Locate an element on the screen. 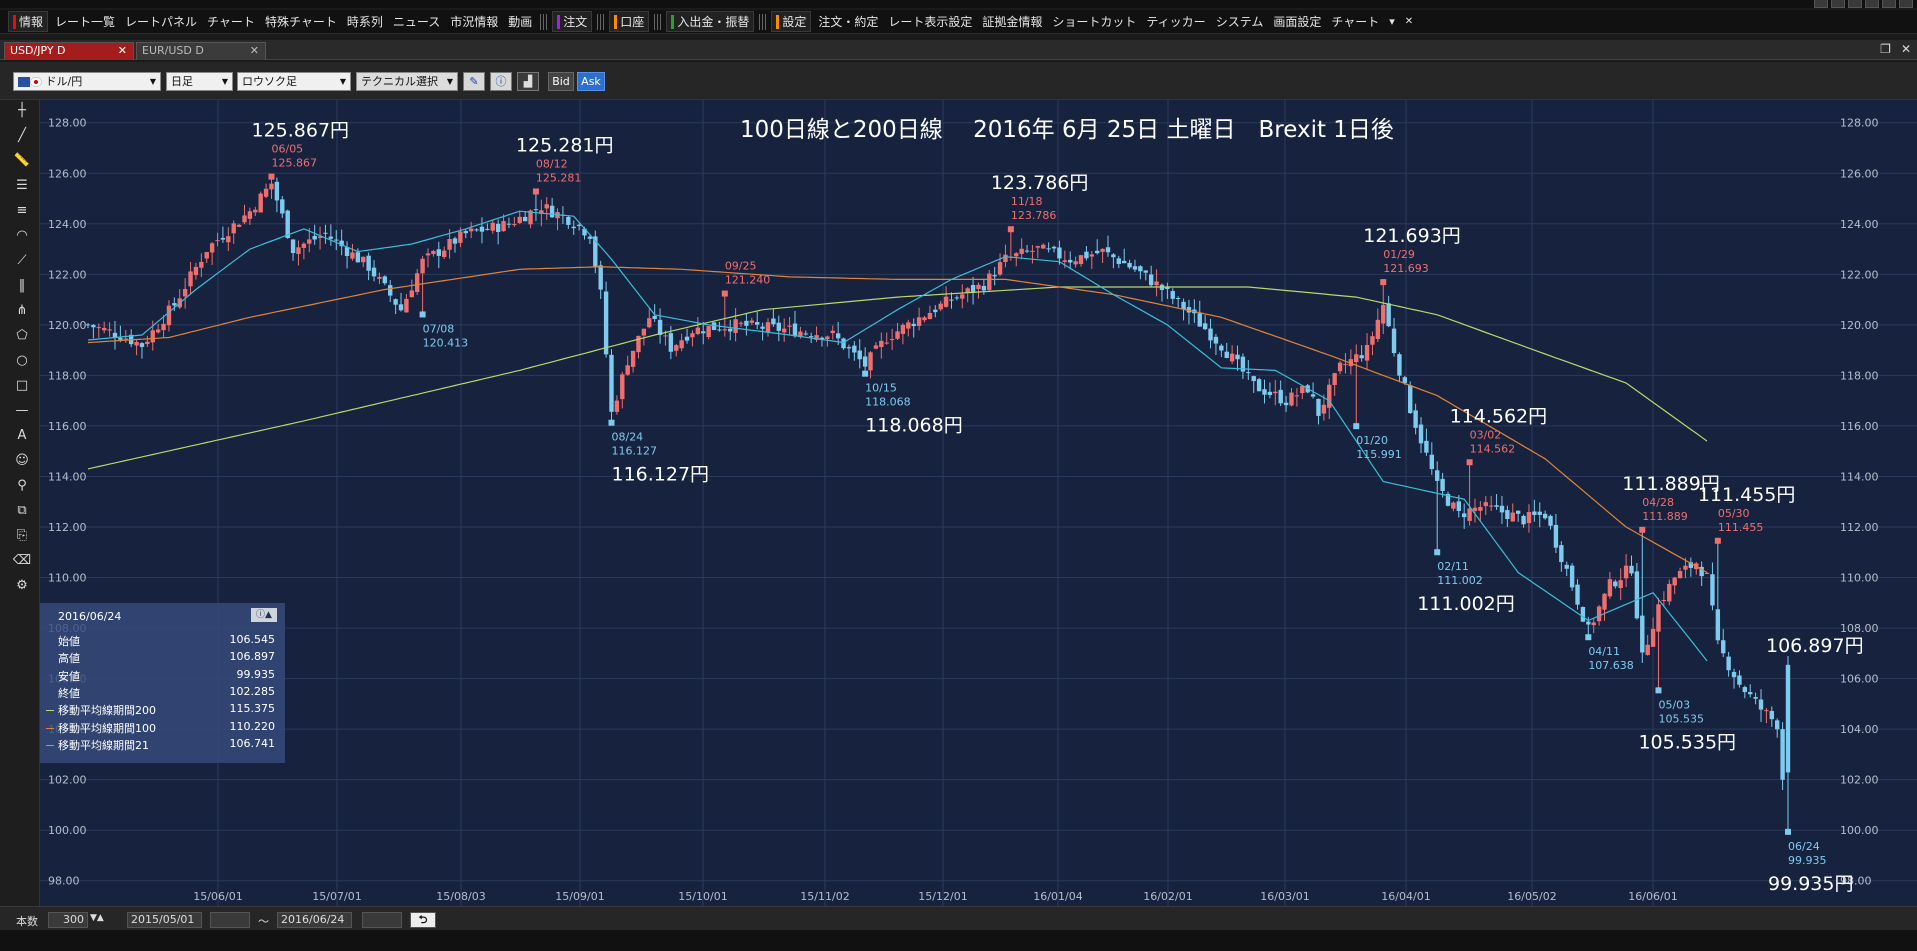 Image resolution: width=1917 pixels, height=951 pixels. count-input: 300 is located at coordinates (68, 920).